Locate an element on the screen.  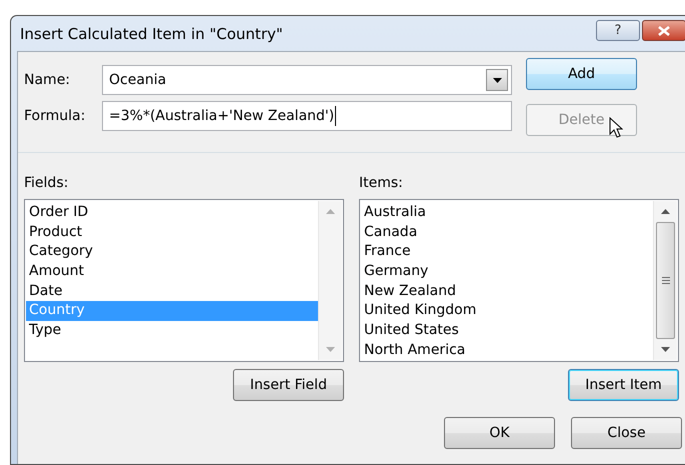
insert-button: Insert Item is located at coordinates (623, 385).